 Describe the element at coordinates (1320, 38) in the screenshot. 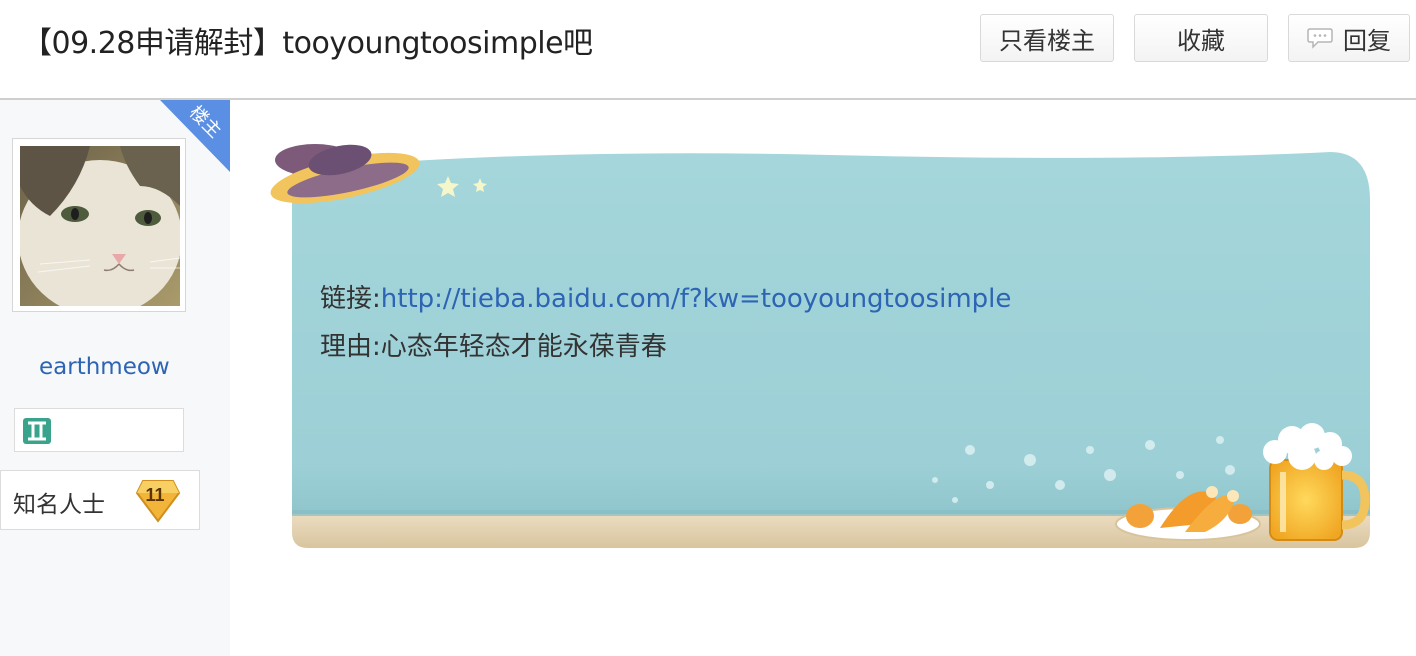

I see `speech-bubble-icon` at that location.